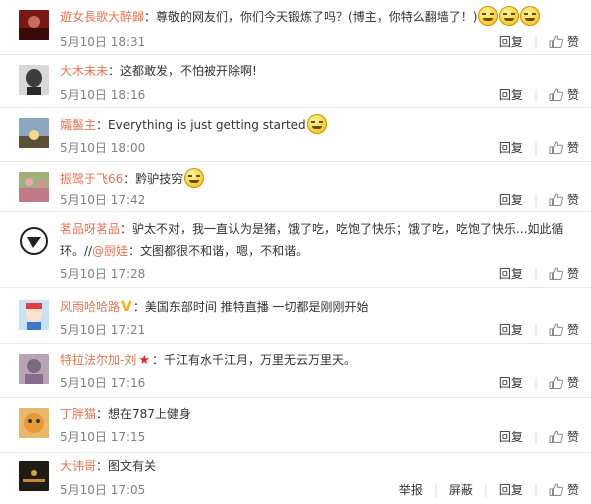 This screenshot has width=591, height=504. Describe the element at coordinates (317, 17) in the screenshot. I see `comment-text: 尊敬的网友们，你们今天锻炼了吗？(博主，你特么翻墙了！)` at that location.